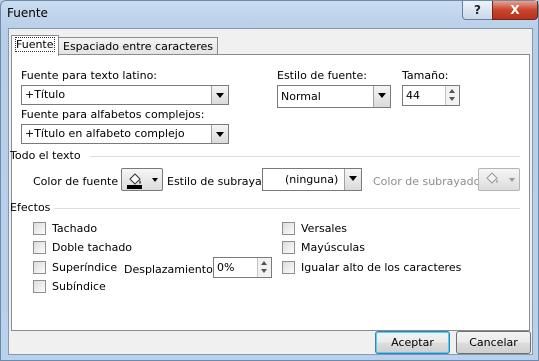 This screenshot has height=361, width=539. What do you see at coordinates (431, 95) in the screenshot?
I see `font-size-spinner: 44` at bounding box center [431, 95].